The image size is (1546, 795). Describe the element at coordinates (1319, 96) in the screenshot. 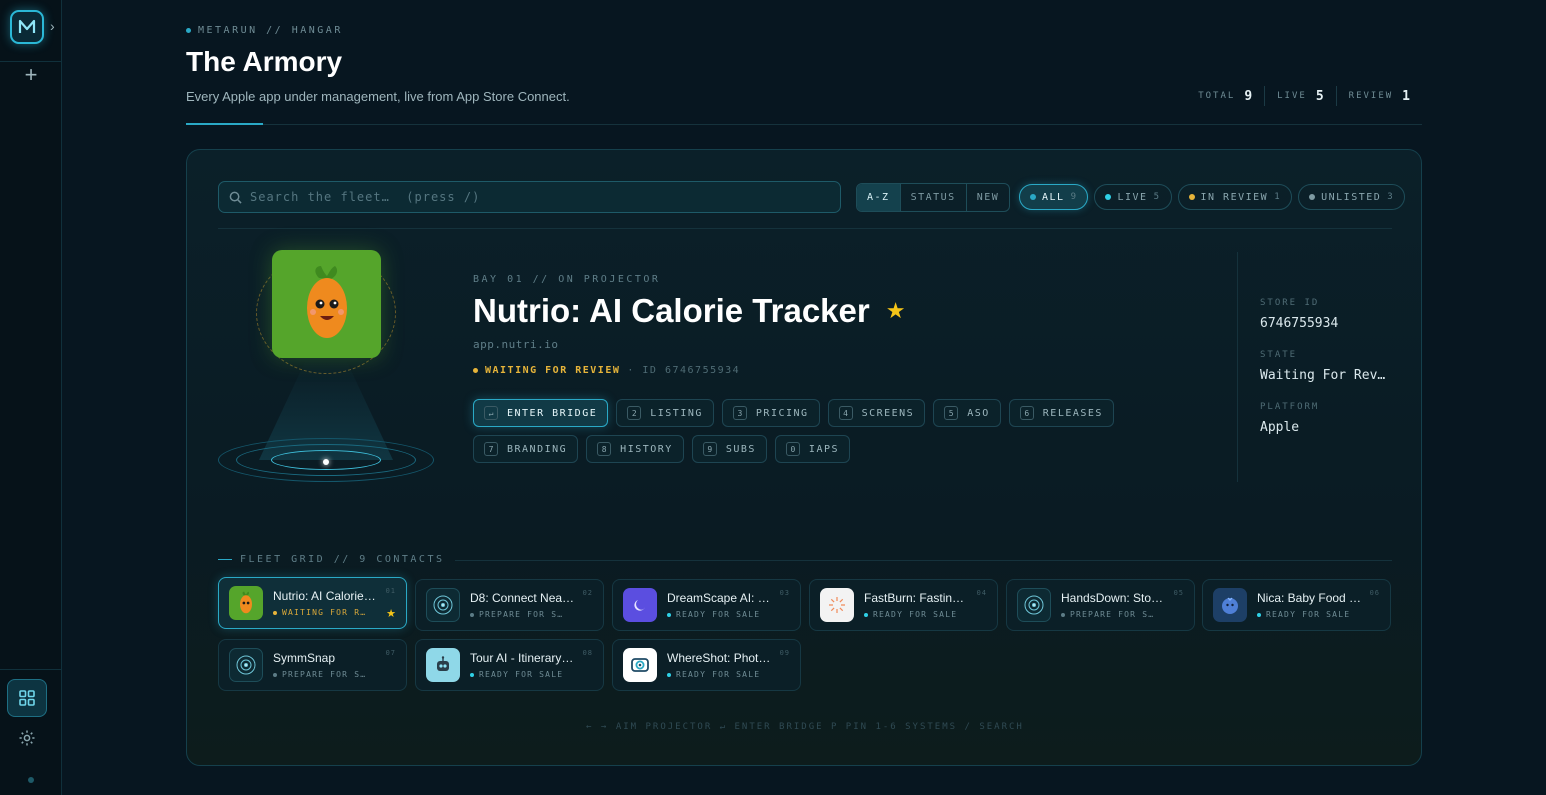

I see `stat-value: 5` at that location.